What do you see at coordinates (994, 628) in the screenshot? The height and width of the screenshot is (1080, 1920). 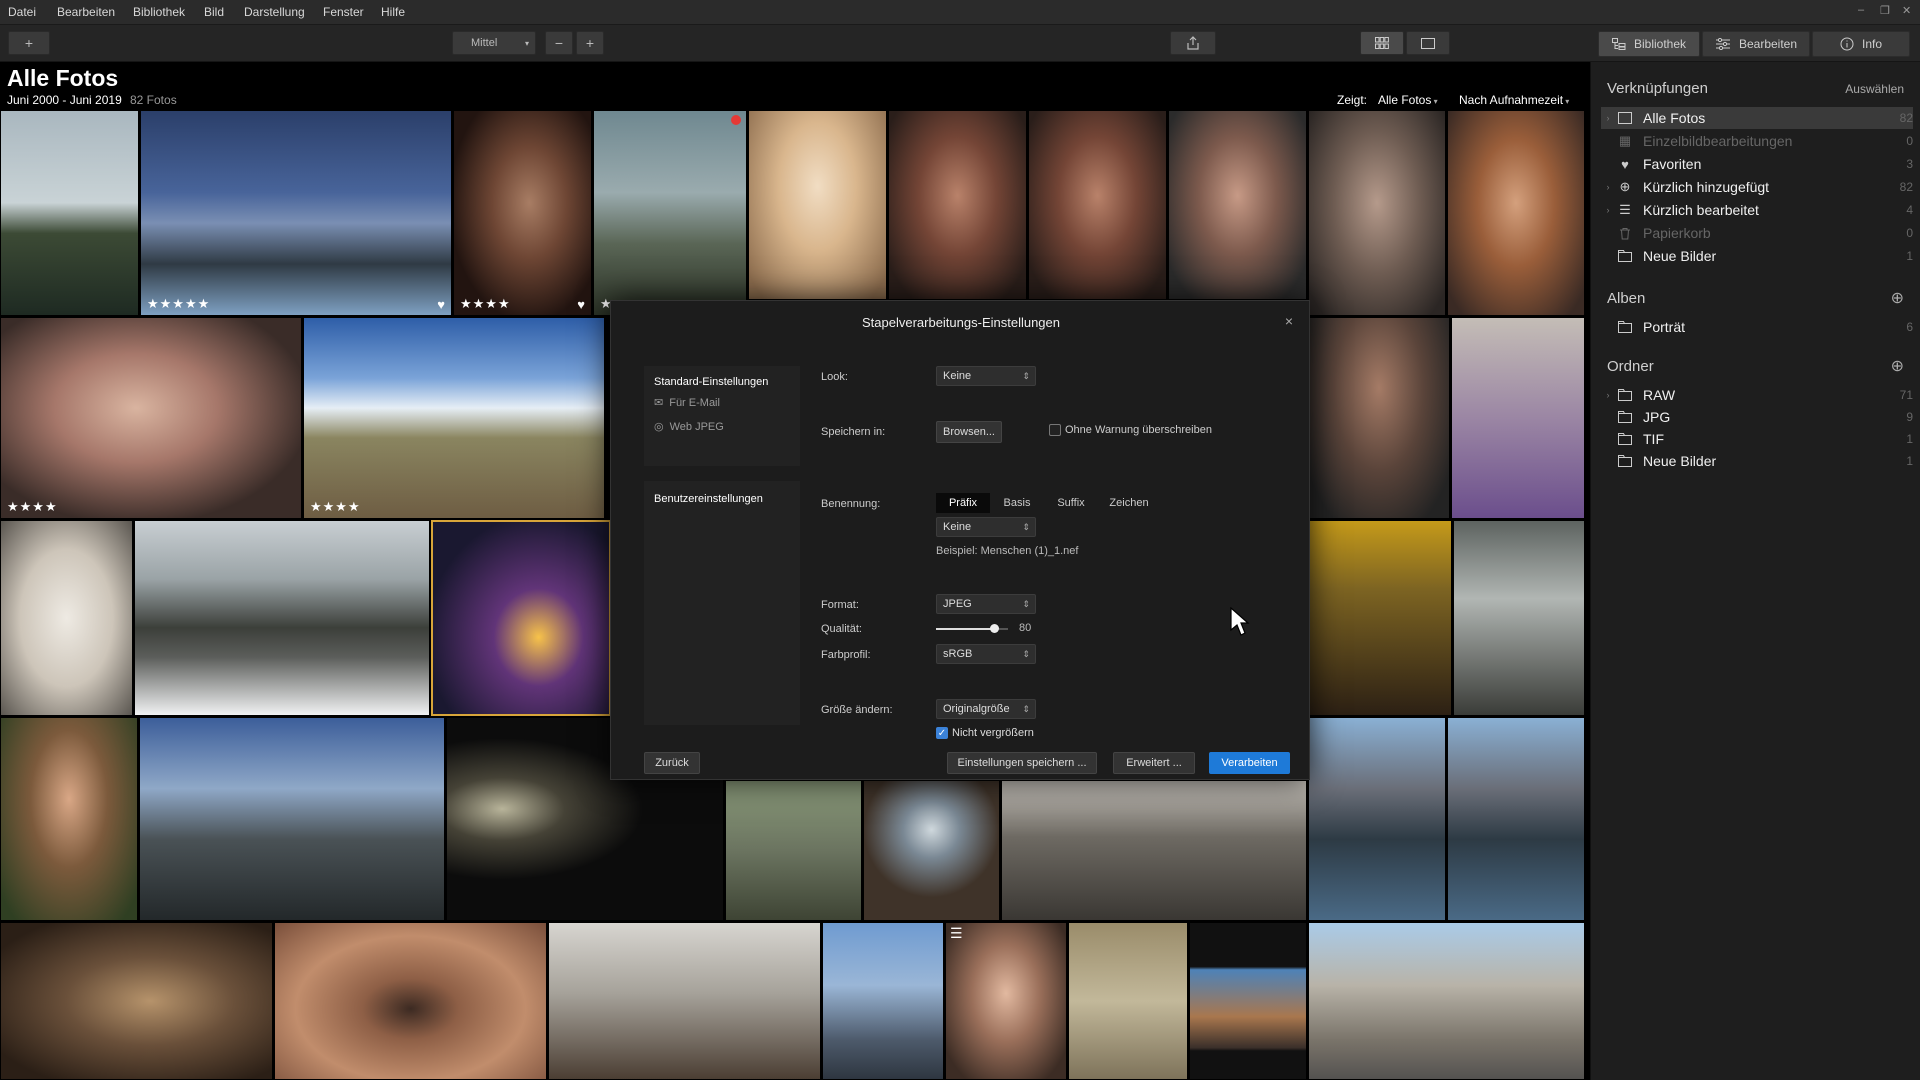 I see `quality-slider-handle` at bounding box center [994, 628].